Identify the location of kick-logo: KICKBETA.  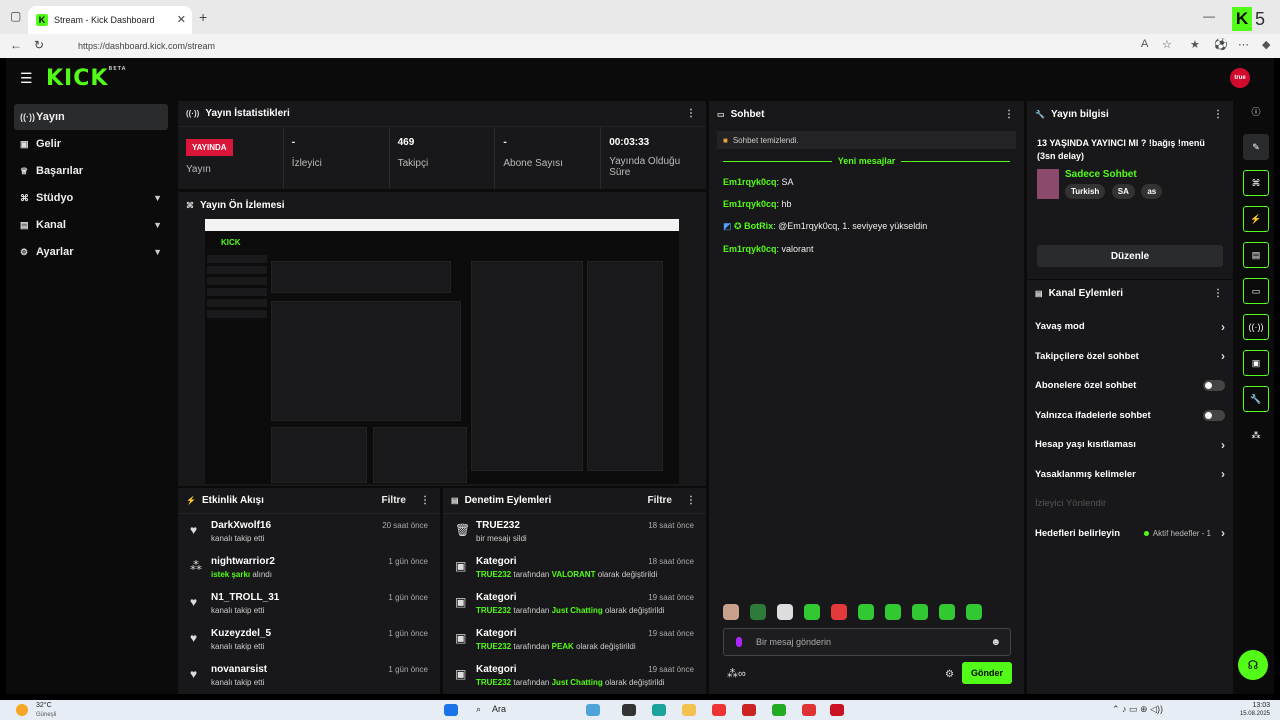
(86, 78).